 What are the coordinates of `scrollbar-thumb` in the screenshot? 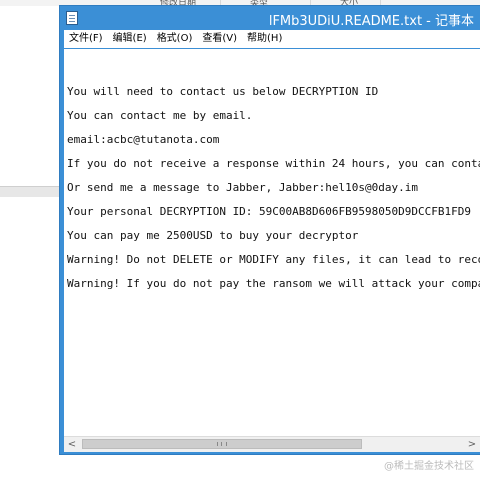 It's located at (222, 444).